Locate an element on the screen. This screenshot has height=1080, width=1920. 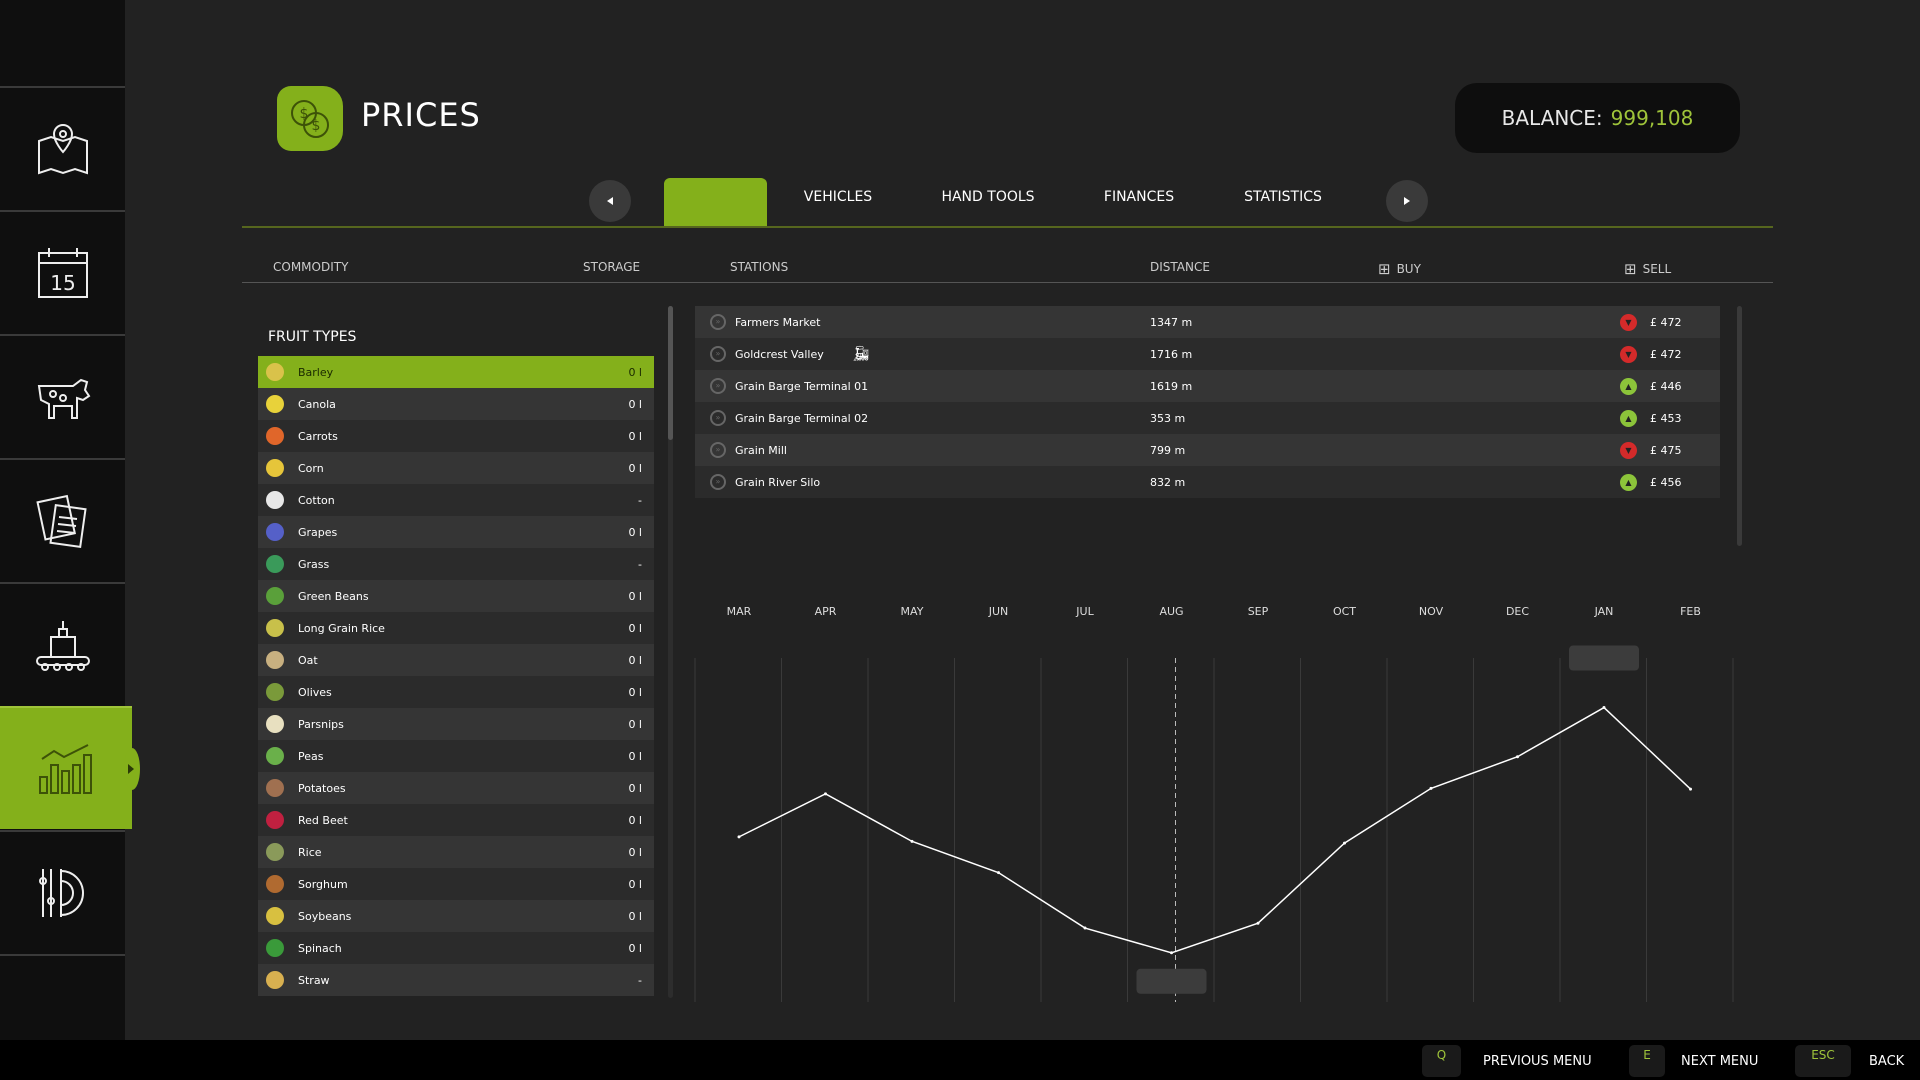
key-e-button: E is located at coordinates (1647, 1061).